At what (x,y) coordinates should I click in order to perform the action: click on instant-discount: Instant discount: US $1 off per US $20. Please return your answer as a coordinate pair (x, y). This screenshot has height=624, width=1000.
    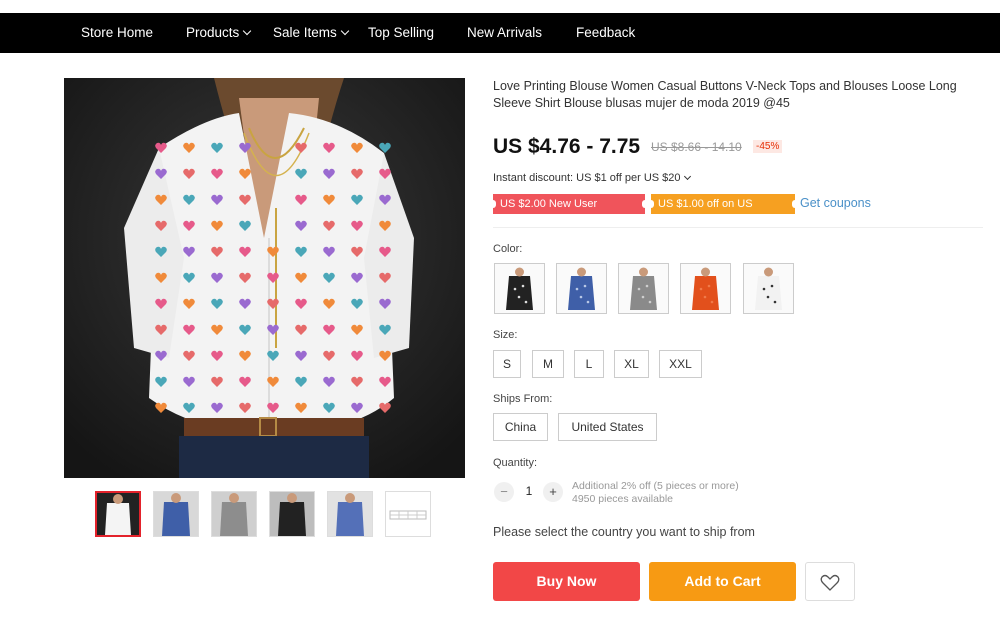
    Looking at the image, I should click on (592, 178).